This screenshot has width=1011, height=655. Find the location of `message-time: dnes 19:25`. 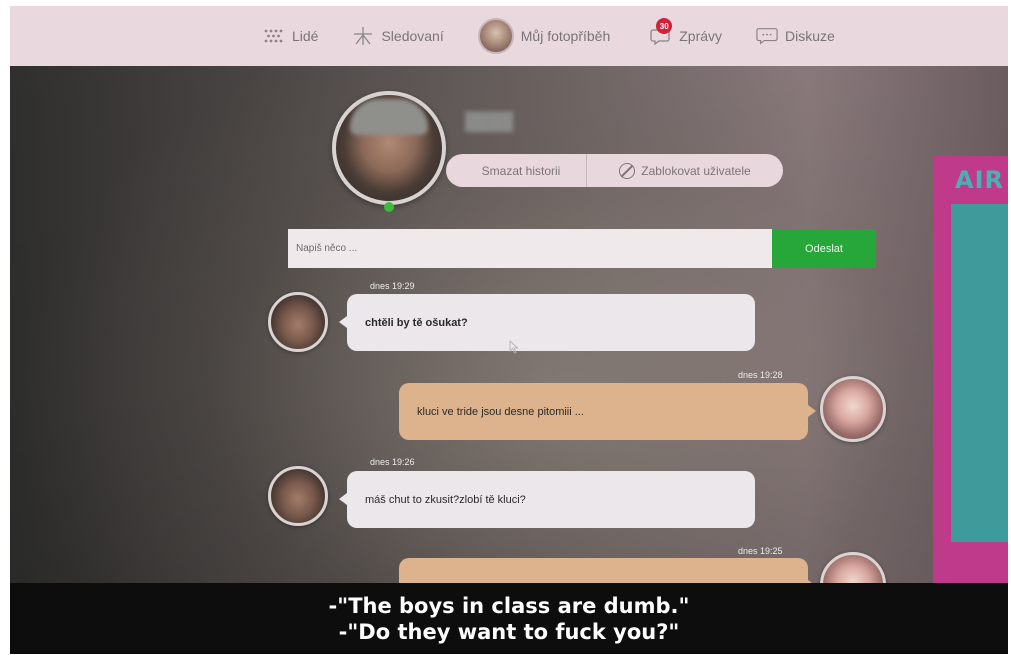

message-time: dnes 19:25 is located at coordinates (760, 551).